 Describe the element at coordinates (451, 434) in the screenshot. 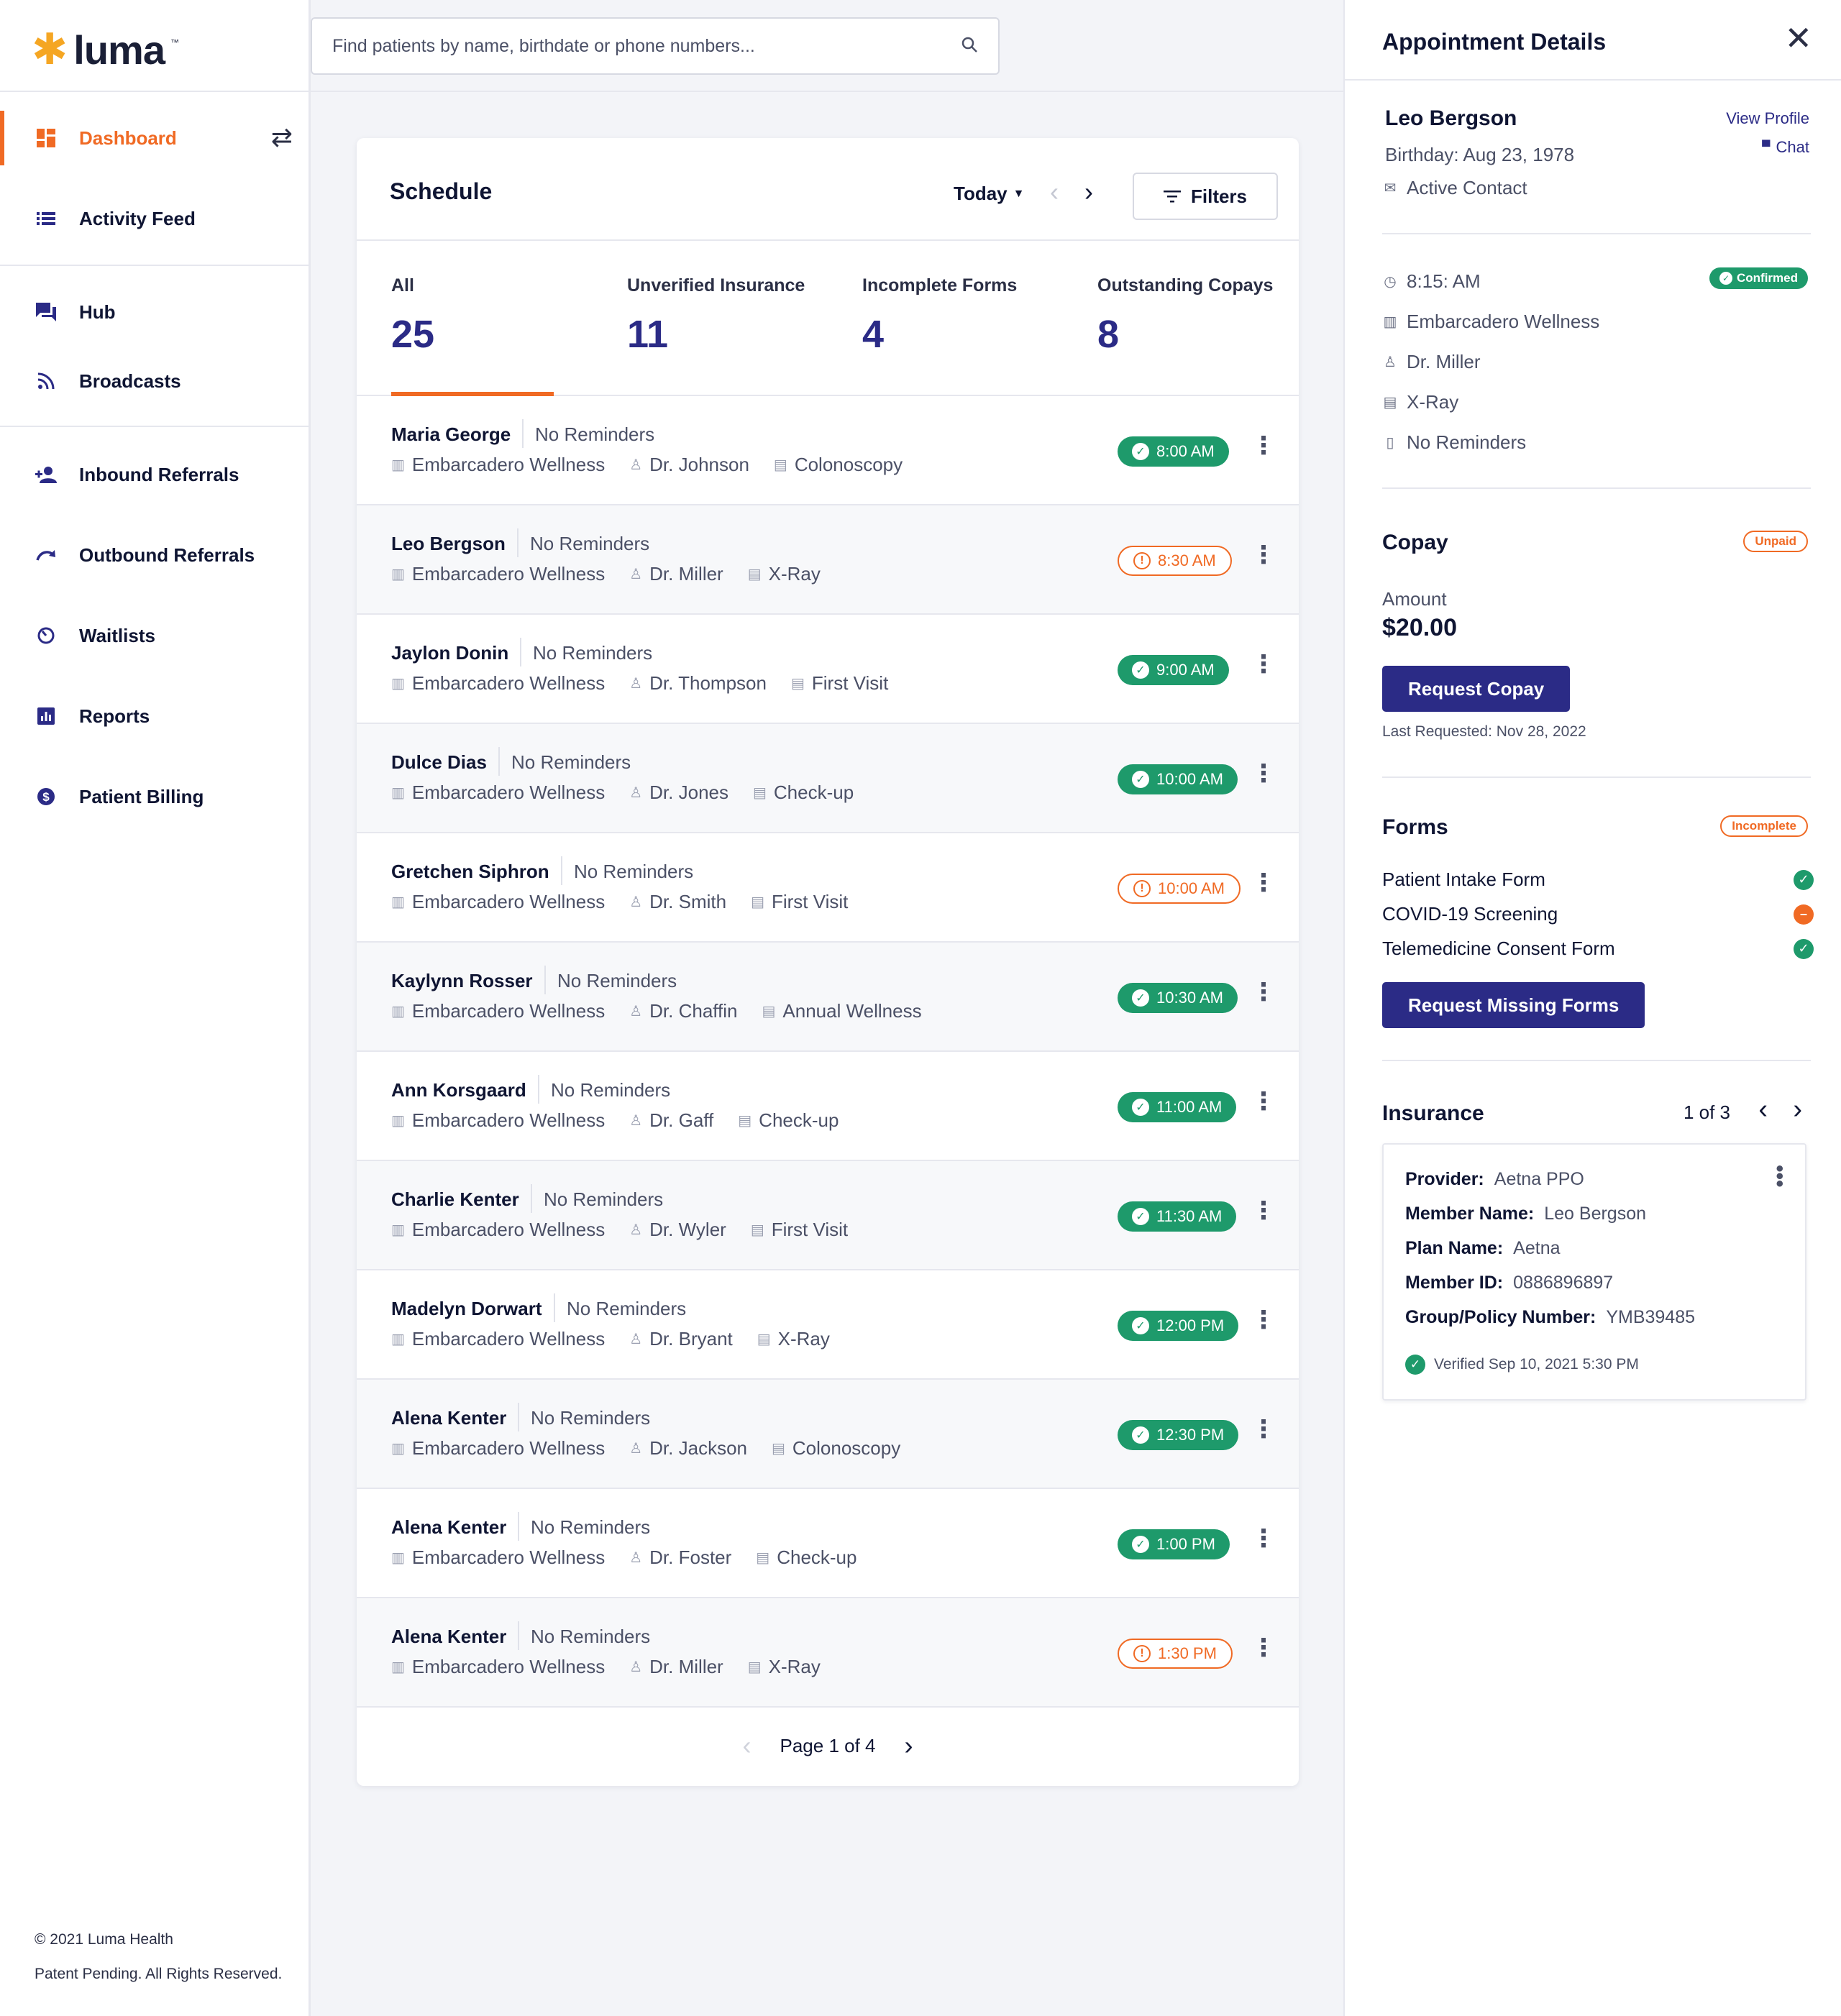

I see `patient-name: Maria George` at that location.